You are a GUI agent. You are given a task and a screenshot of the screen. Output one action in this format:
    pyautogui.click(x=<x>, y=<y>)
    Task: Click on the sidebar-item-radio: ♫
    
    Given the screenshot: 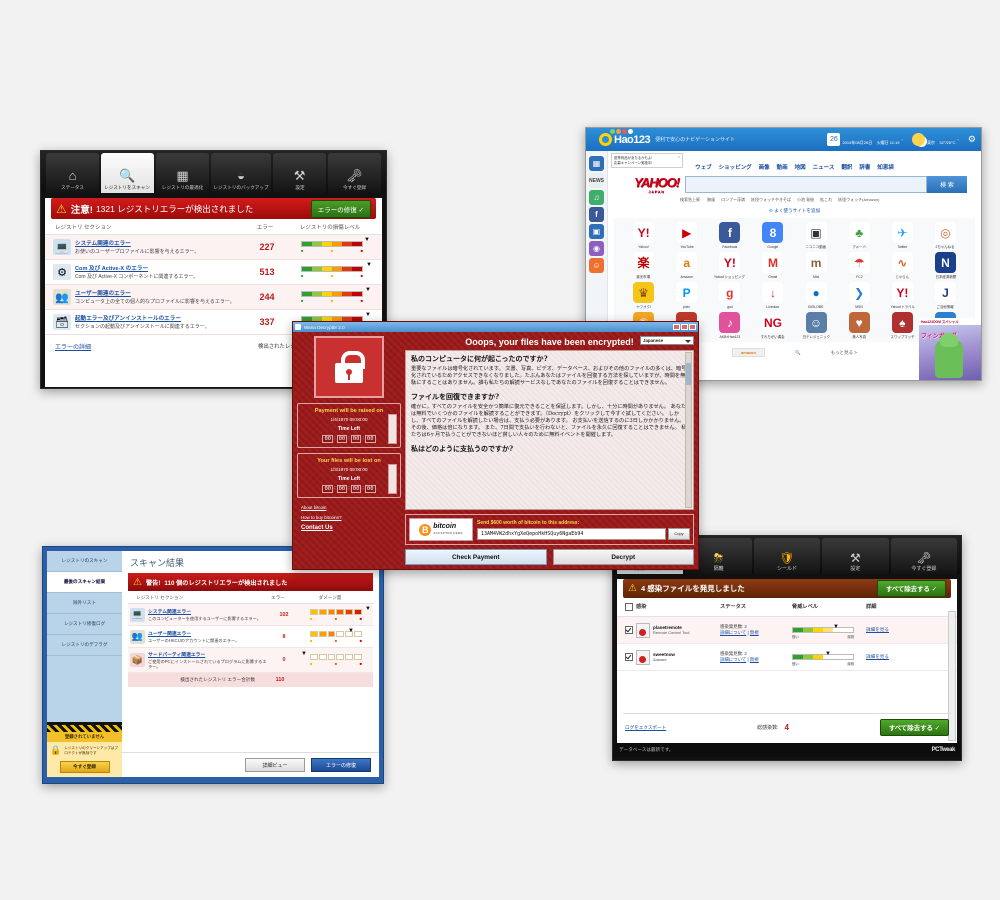 What is the action you would take?
    pyautogui.click(x=596, y=197)
    